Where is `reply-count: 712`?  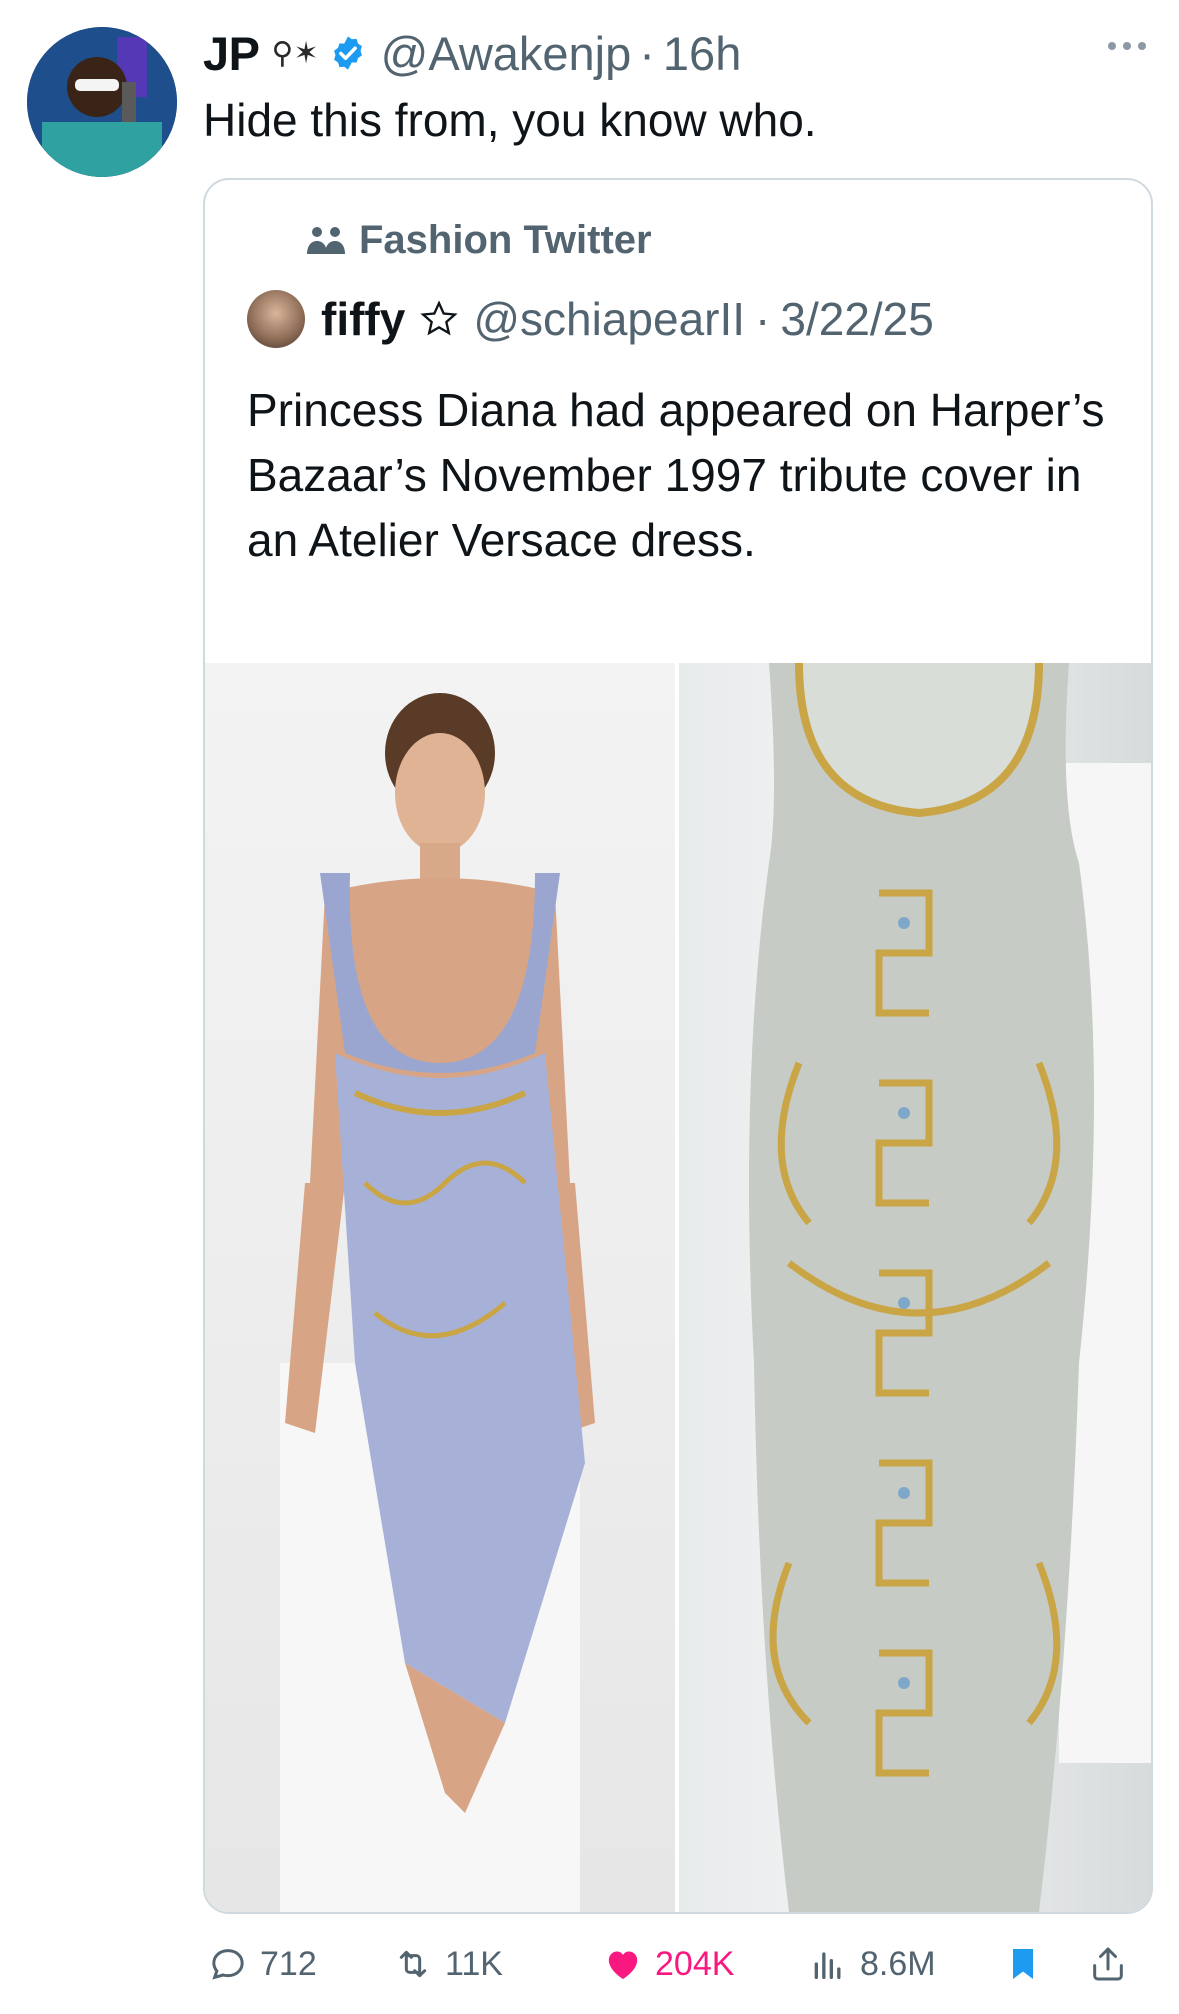
reply-count: 712 is located at coordinates (288, 1963).